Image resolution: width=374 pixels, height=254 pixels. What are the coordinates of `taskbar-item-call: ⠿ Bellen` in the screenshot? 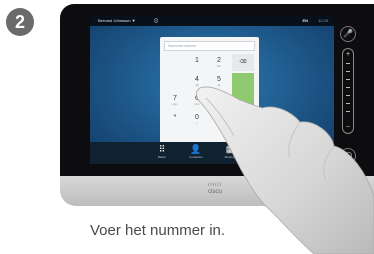 It's located at (162, 154).